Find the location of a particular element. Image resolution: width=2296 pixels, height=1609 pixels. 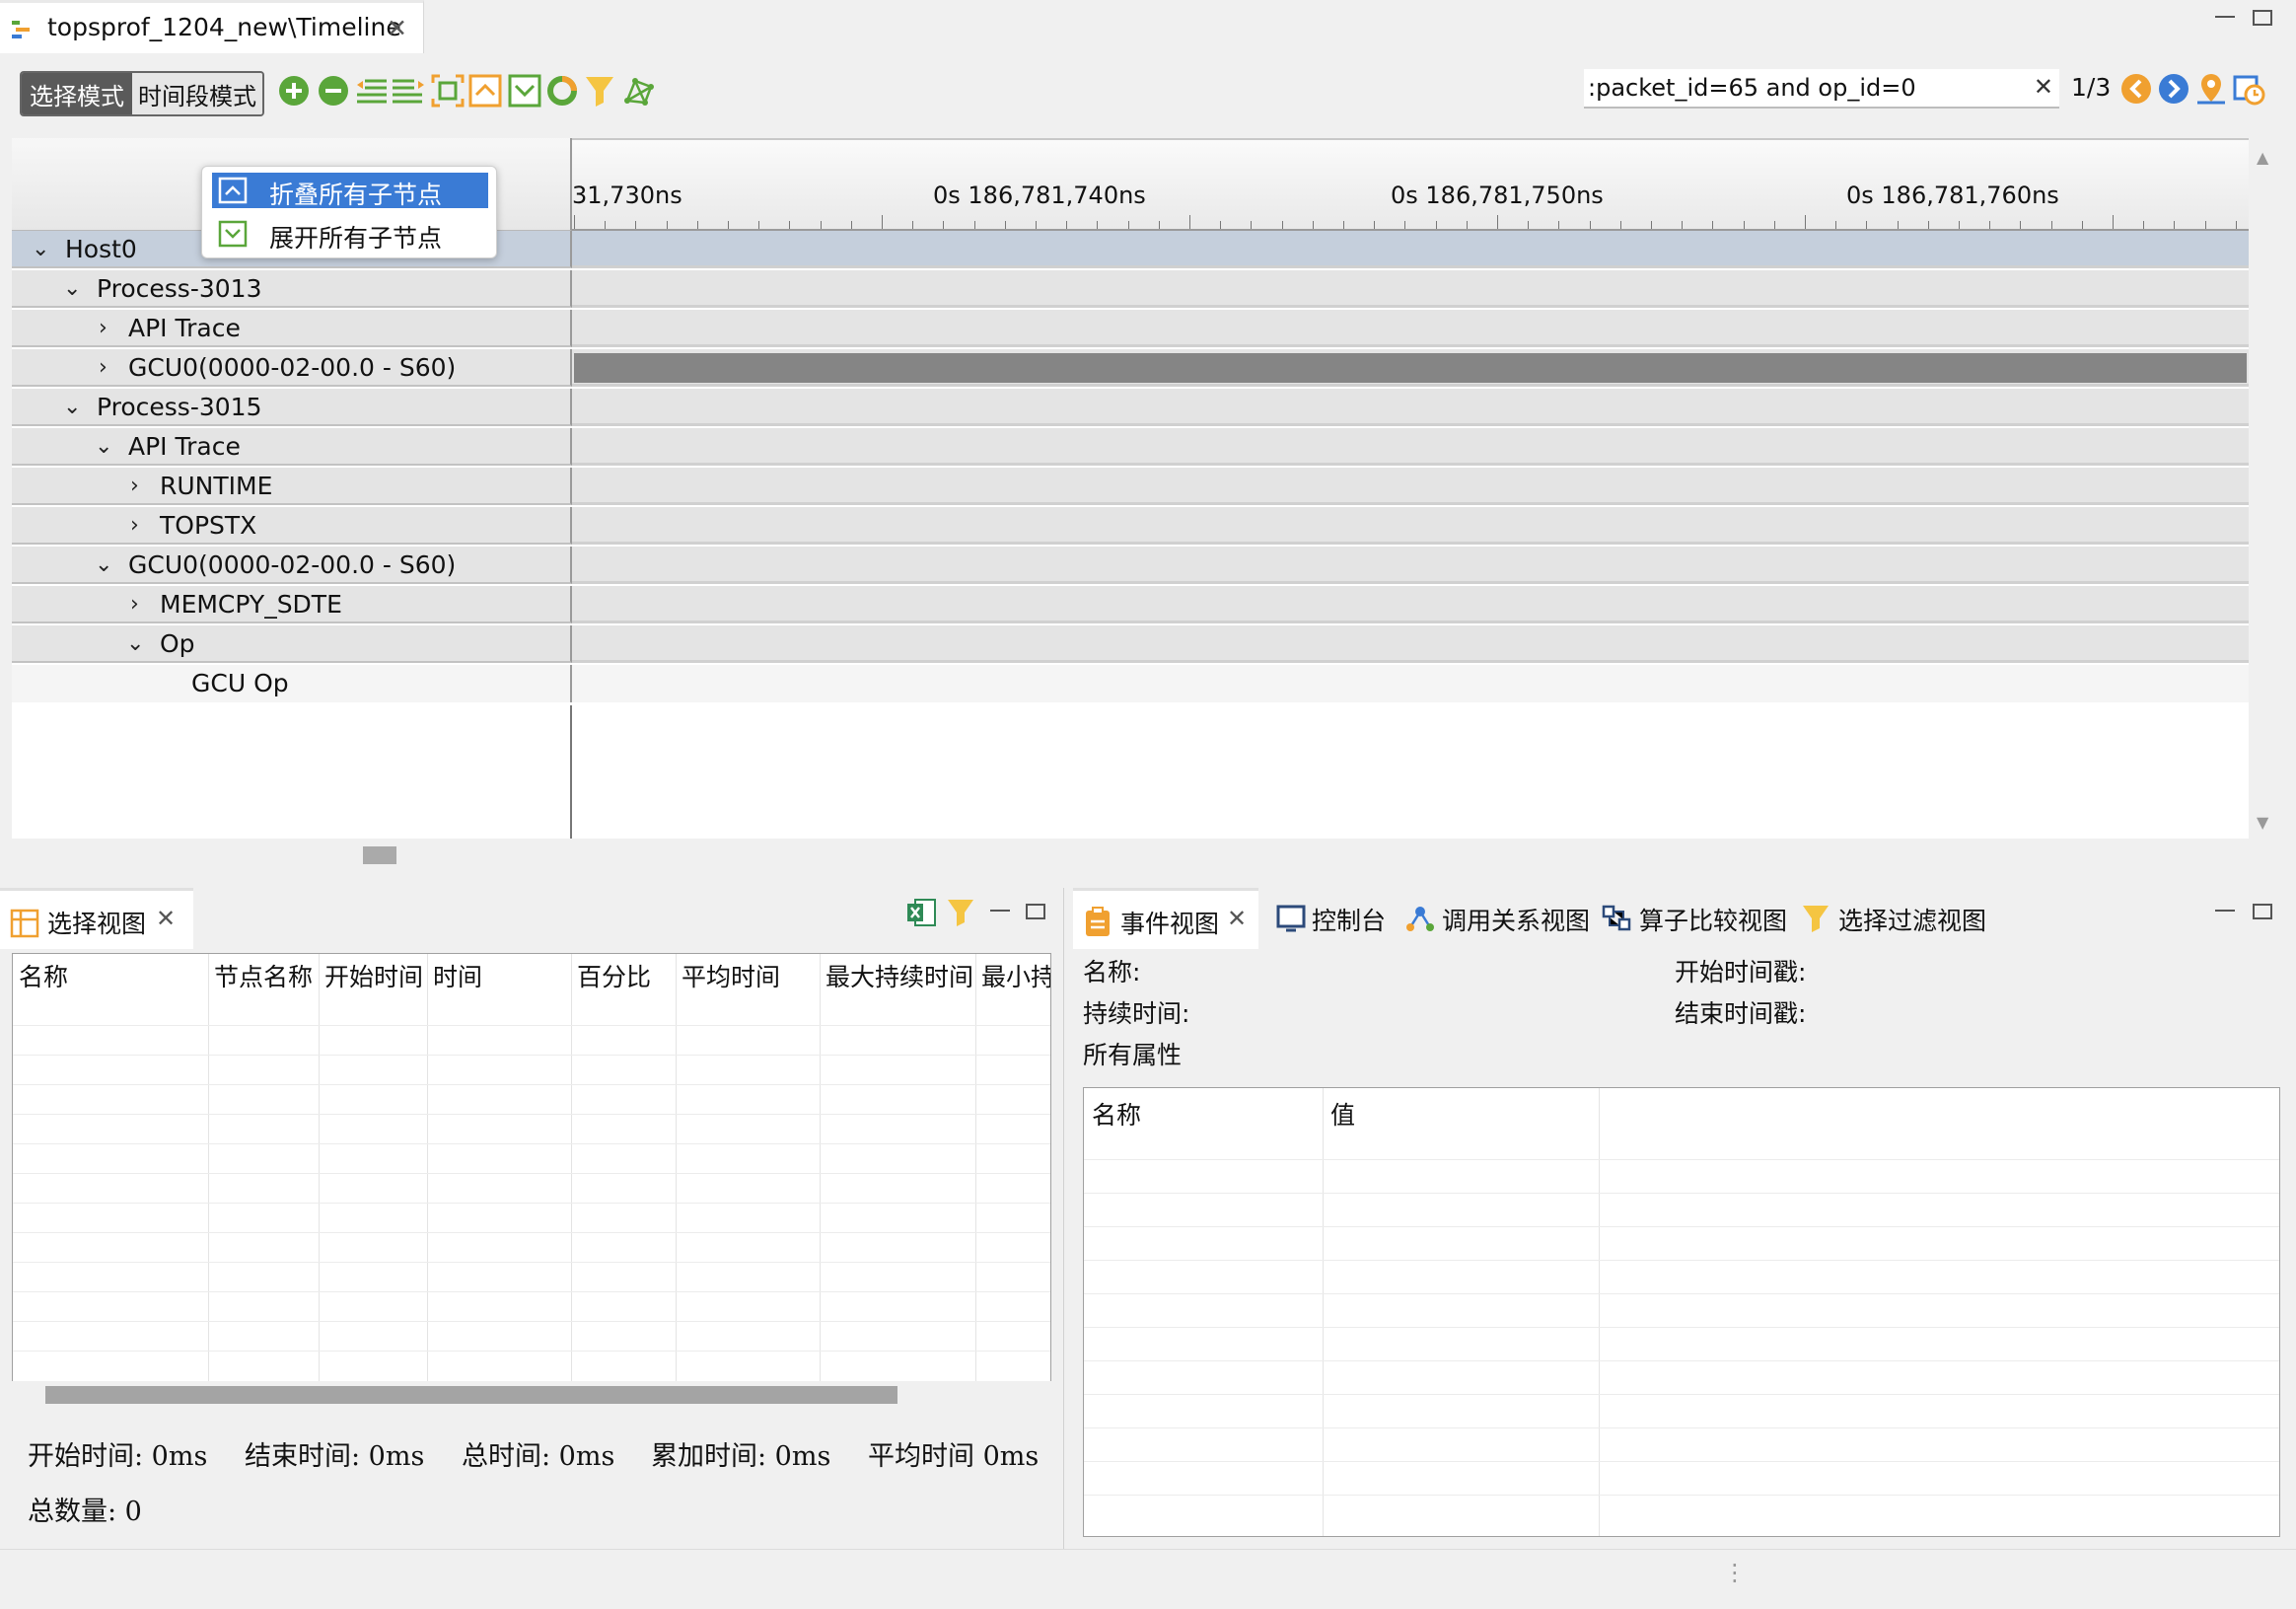

collapse-all-icon is located at coordinates (485, 91).